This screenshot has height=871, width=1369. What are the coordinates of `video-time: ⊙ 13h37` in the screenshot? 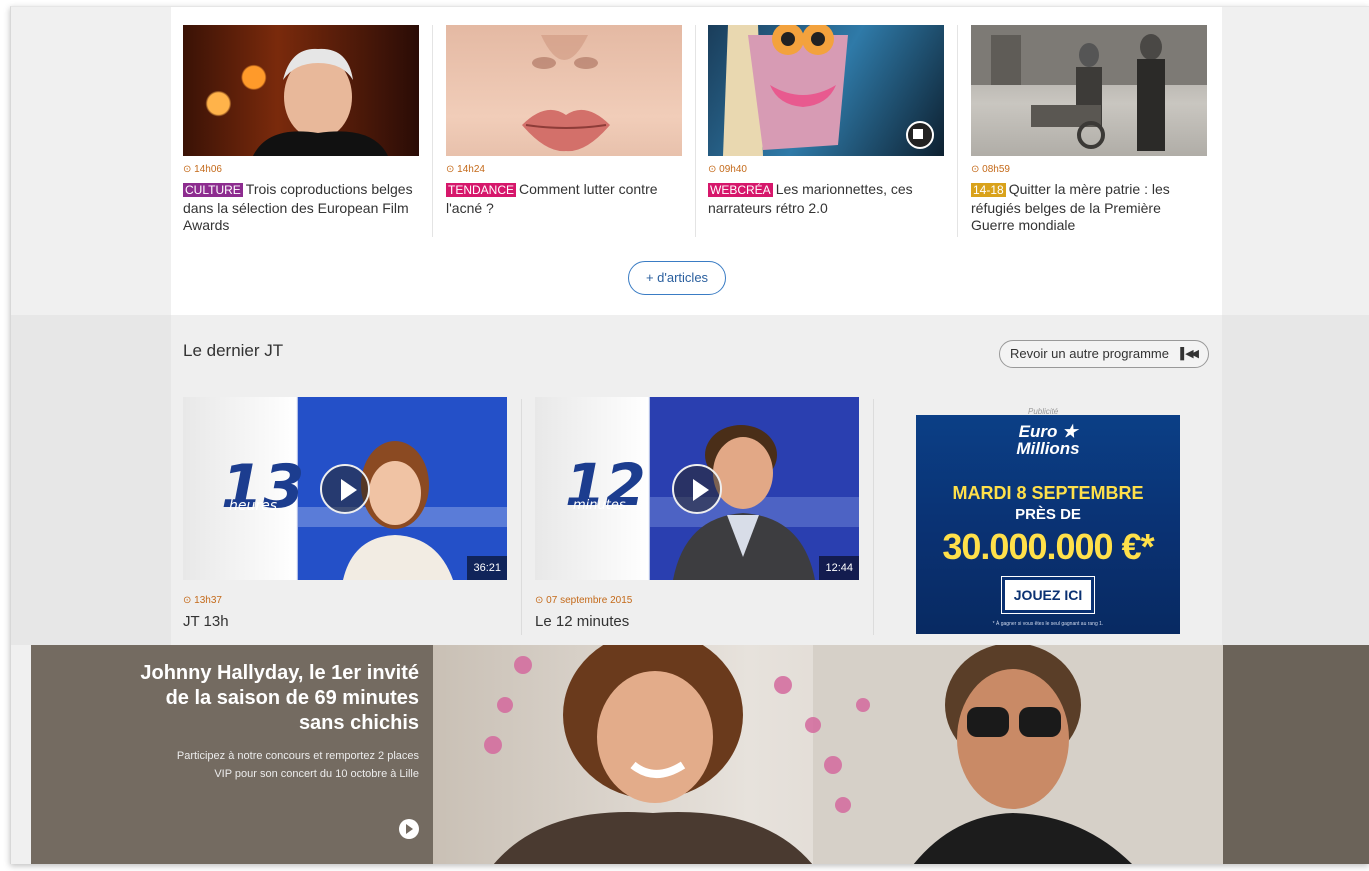 It's located at (202, 600).